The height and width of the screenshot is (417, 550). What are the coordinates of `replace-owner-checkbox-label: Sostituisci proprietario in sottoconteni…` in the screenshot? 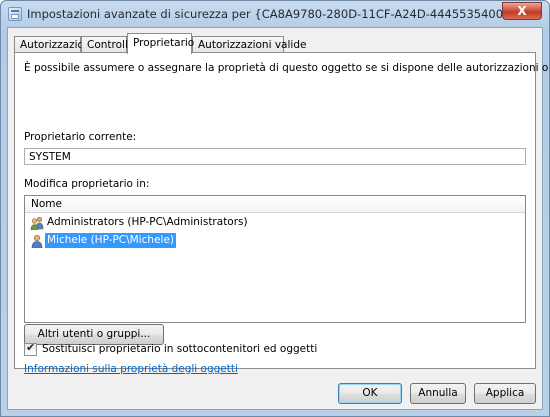 It's located at (179, 349).